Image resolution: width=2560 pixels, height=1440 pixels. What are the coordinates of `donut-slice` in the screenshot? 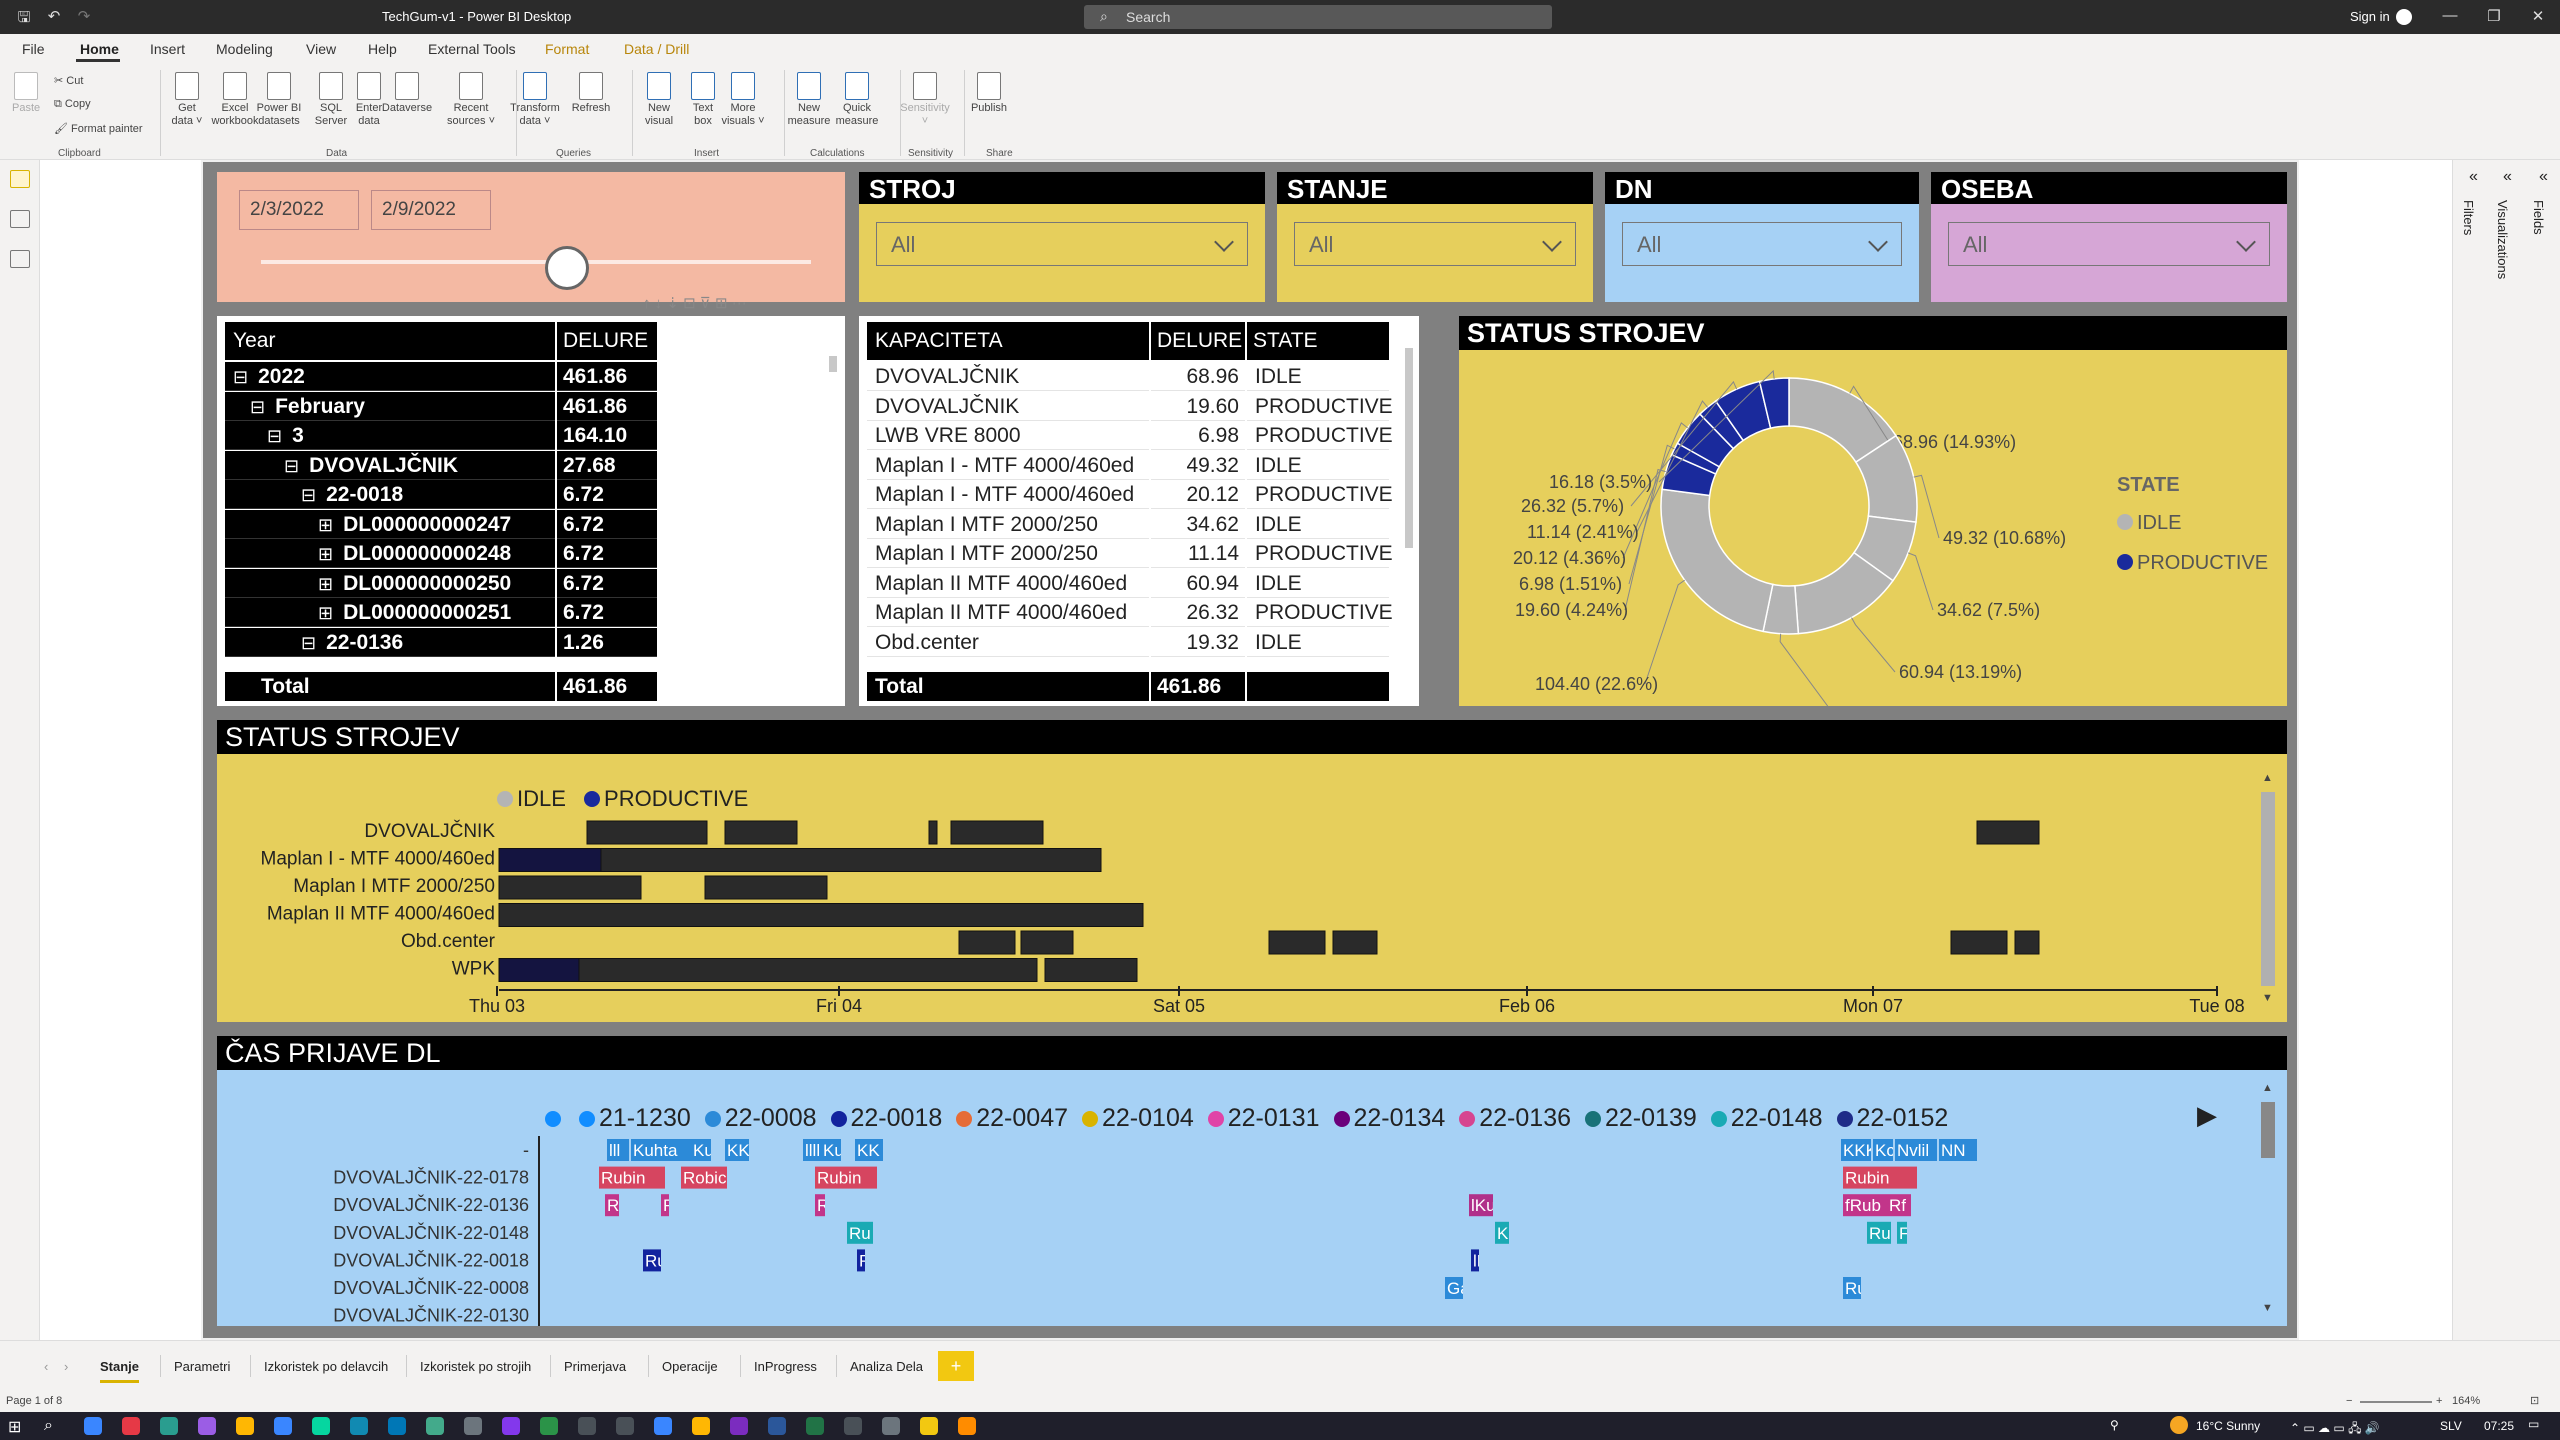 It's located at (1717, 560).